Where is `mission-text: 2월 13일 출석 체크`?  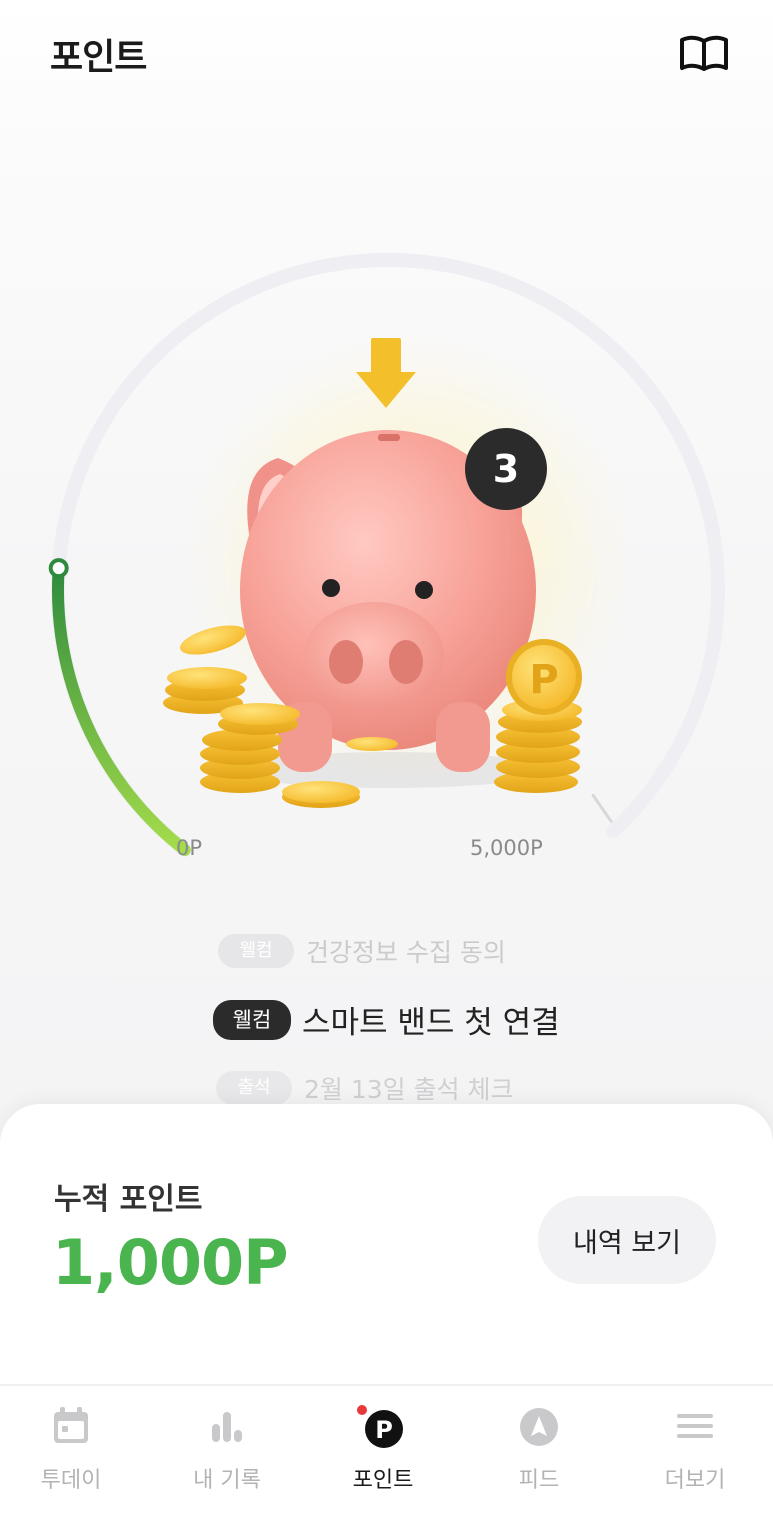 mission-text: 2월 13일 출석 체크 is located at coordinates (409, 1089).